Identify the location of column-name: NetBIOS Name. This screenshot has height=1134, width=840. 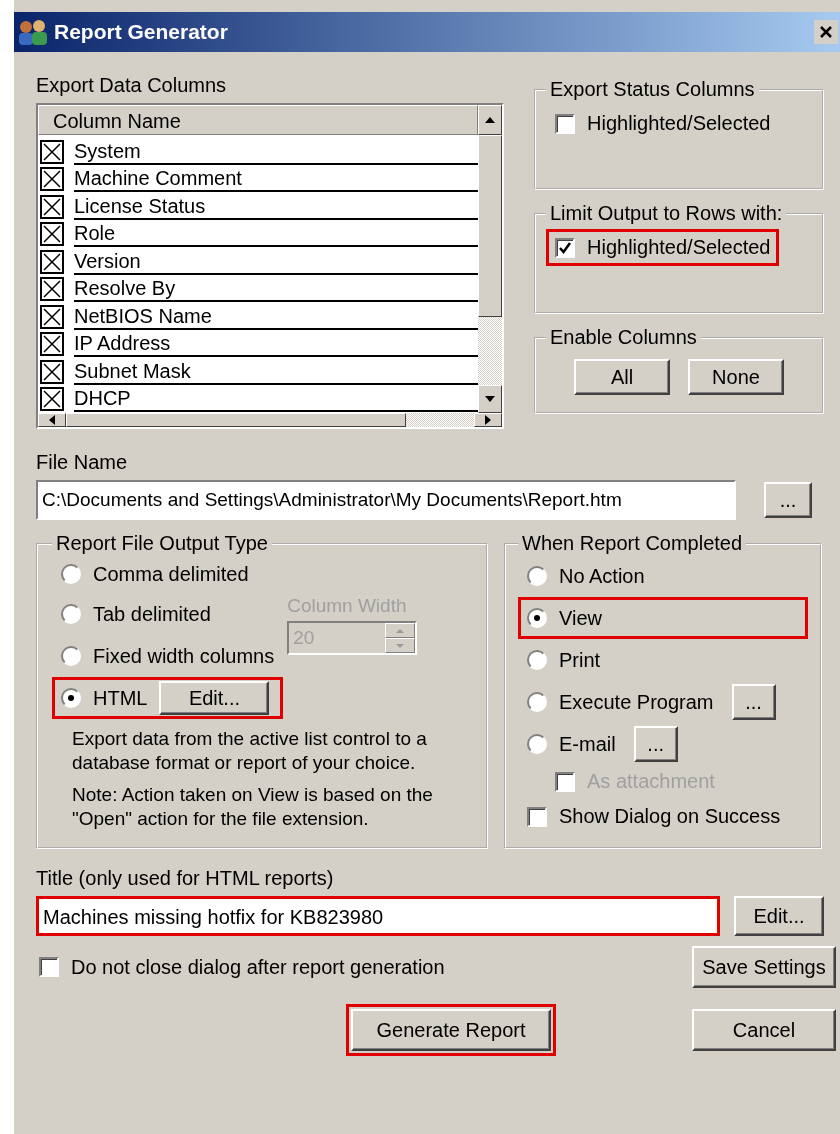
(276, 316).